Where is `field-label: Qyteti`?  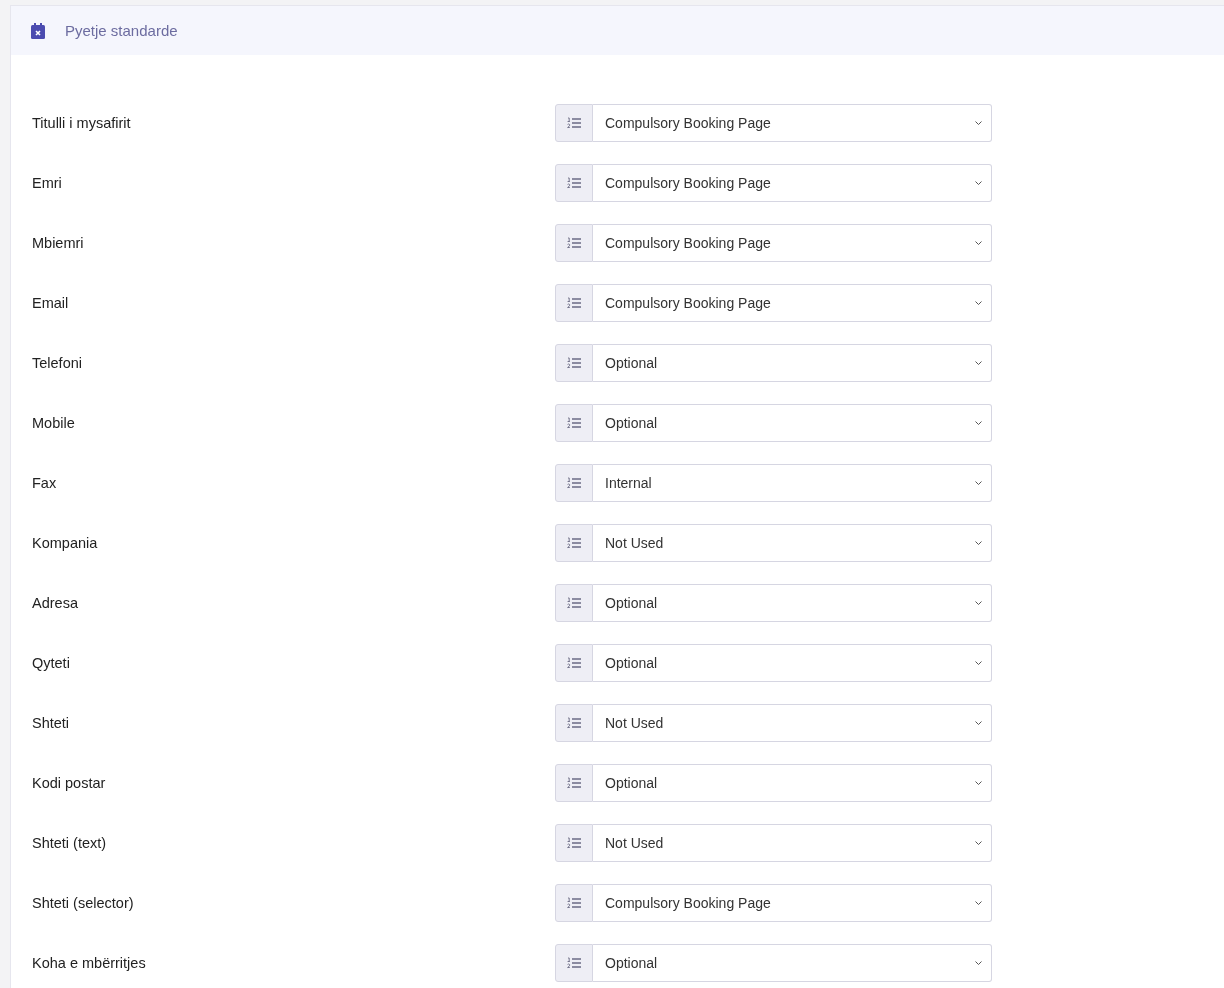 field-label: Qyteti is located at coordinates (51, 663).